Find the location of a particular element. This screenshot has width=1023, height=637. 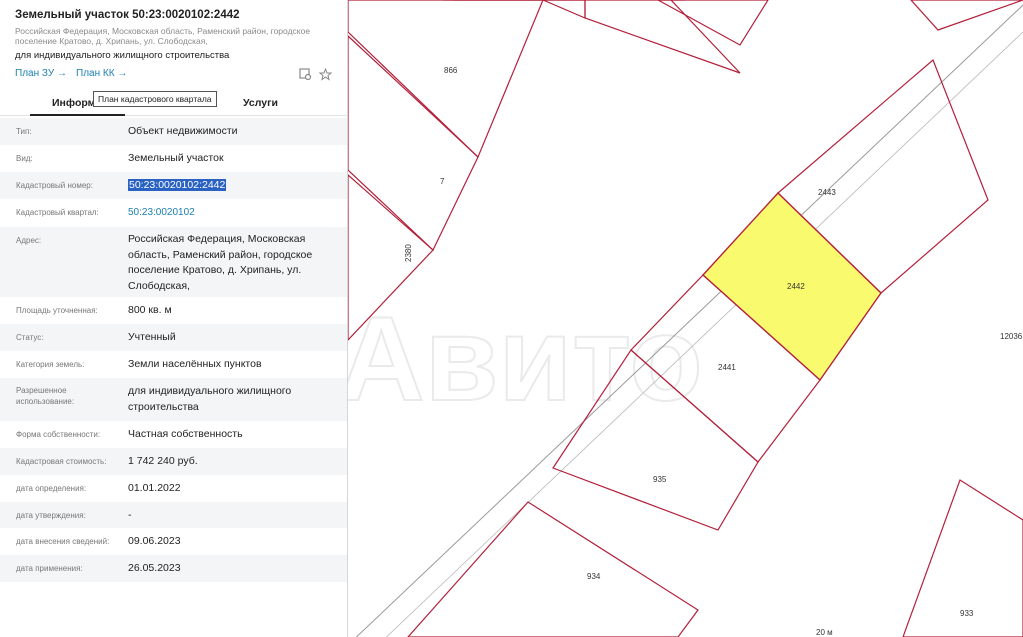

attribute-label: дата применения: is located at coordinates (49, 568).